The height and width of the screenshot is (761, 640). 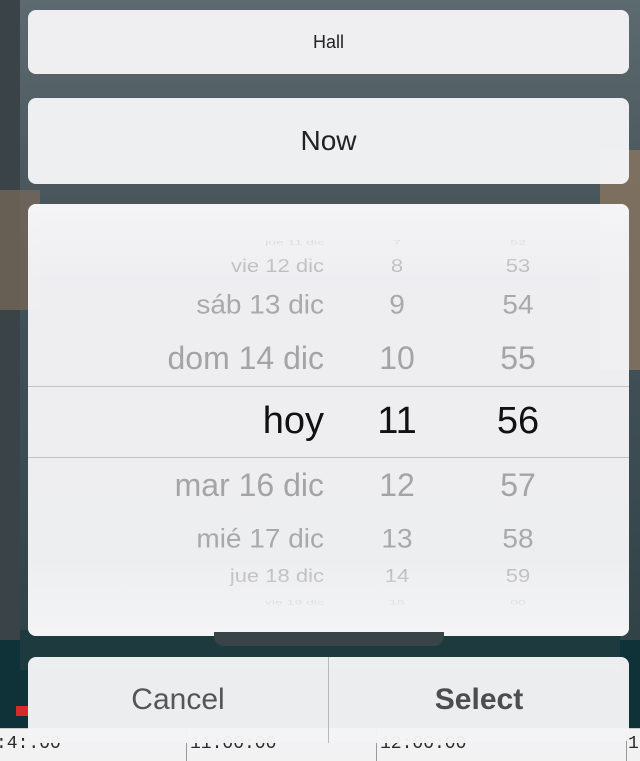 I want to click on picker-row: dom 14 dic 10 55, so click(x=328, y=358).